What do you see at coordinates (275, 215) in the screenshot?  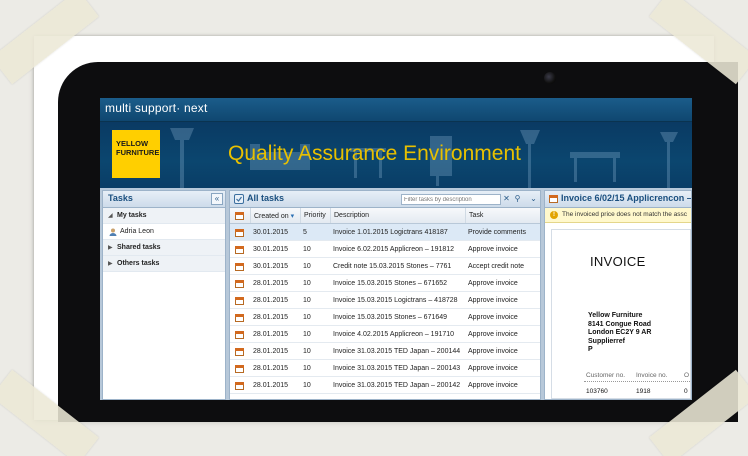 I see `column-header-created-on: Created on ▾` at bounding box center [275, 215].